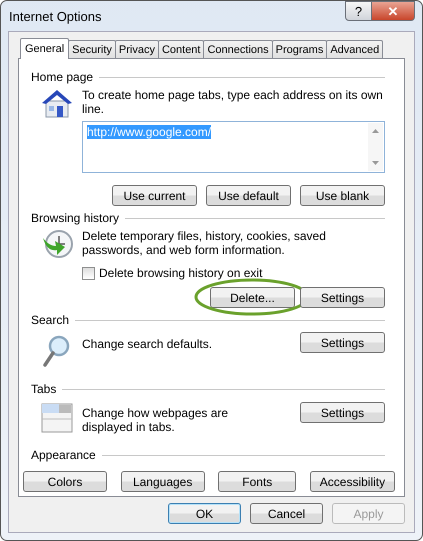 This screenshot has width=423, height=541. I want to click on tab: General, so click(45, 48).